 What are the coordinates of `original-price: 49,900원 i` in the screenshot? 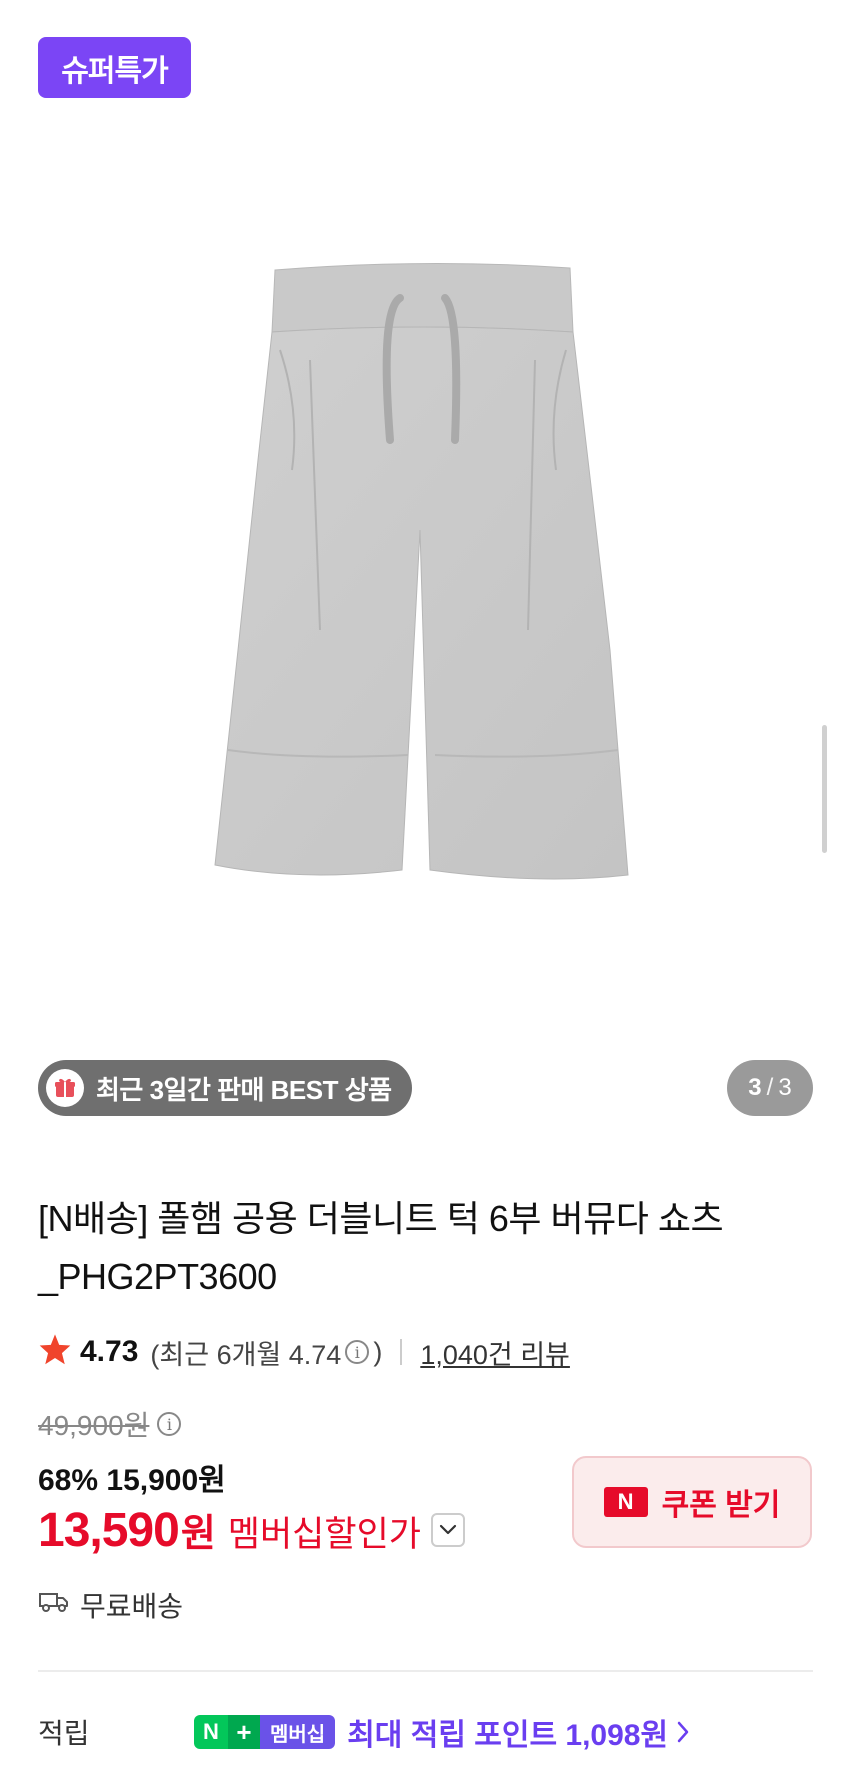 It's located at (111, 1424).